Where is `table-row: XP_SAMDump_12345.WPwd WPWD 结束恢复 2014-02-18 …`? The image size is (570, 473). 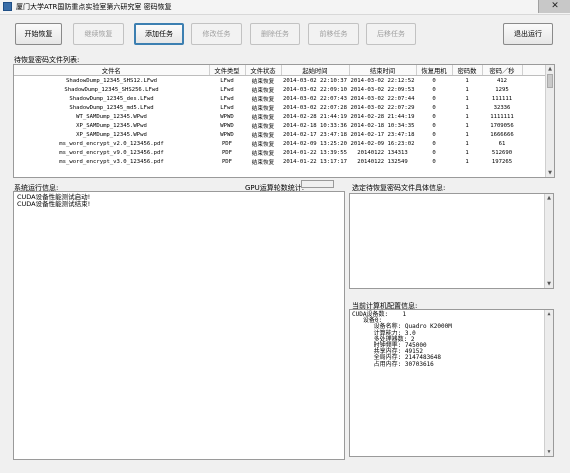
table-row: XP_SAMDump_12345.WPwd WPWD 结束恢复 2014-02-18 … is located at coordinates (280, 125).